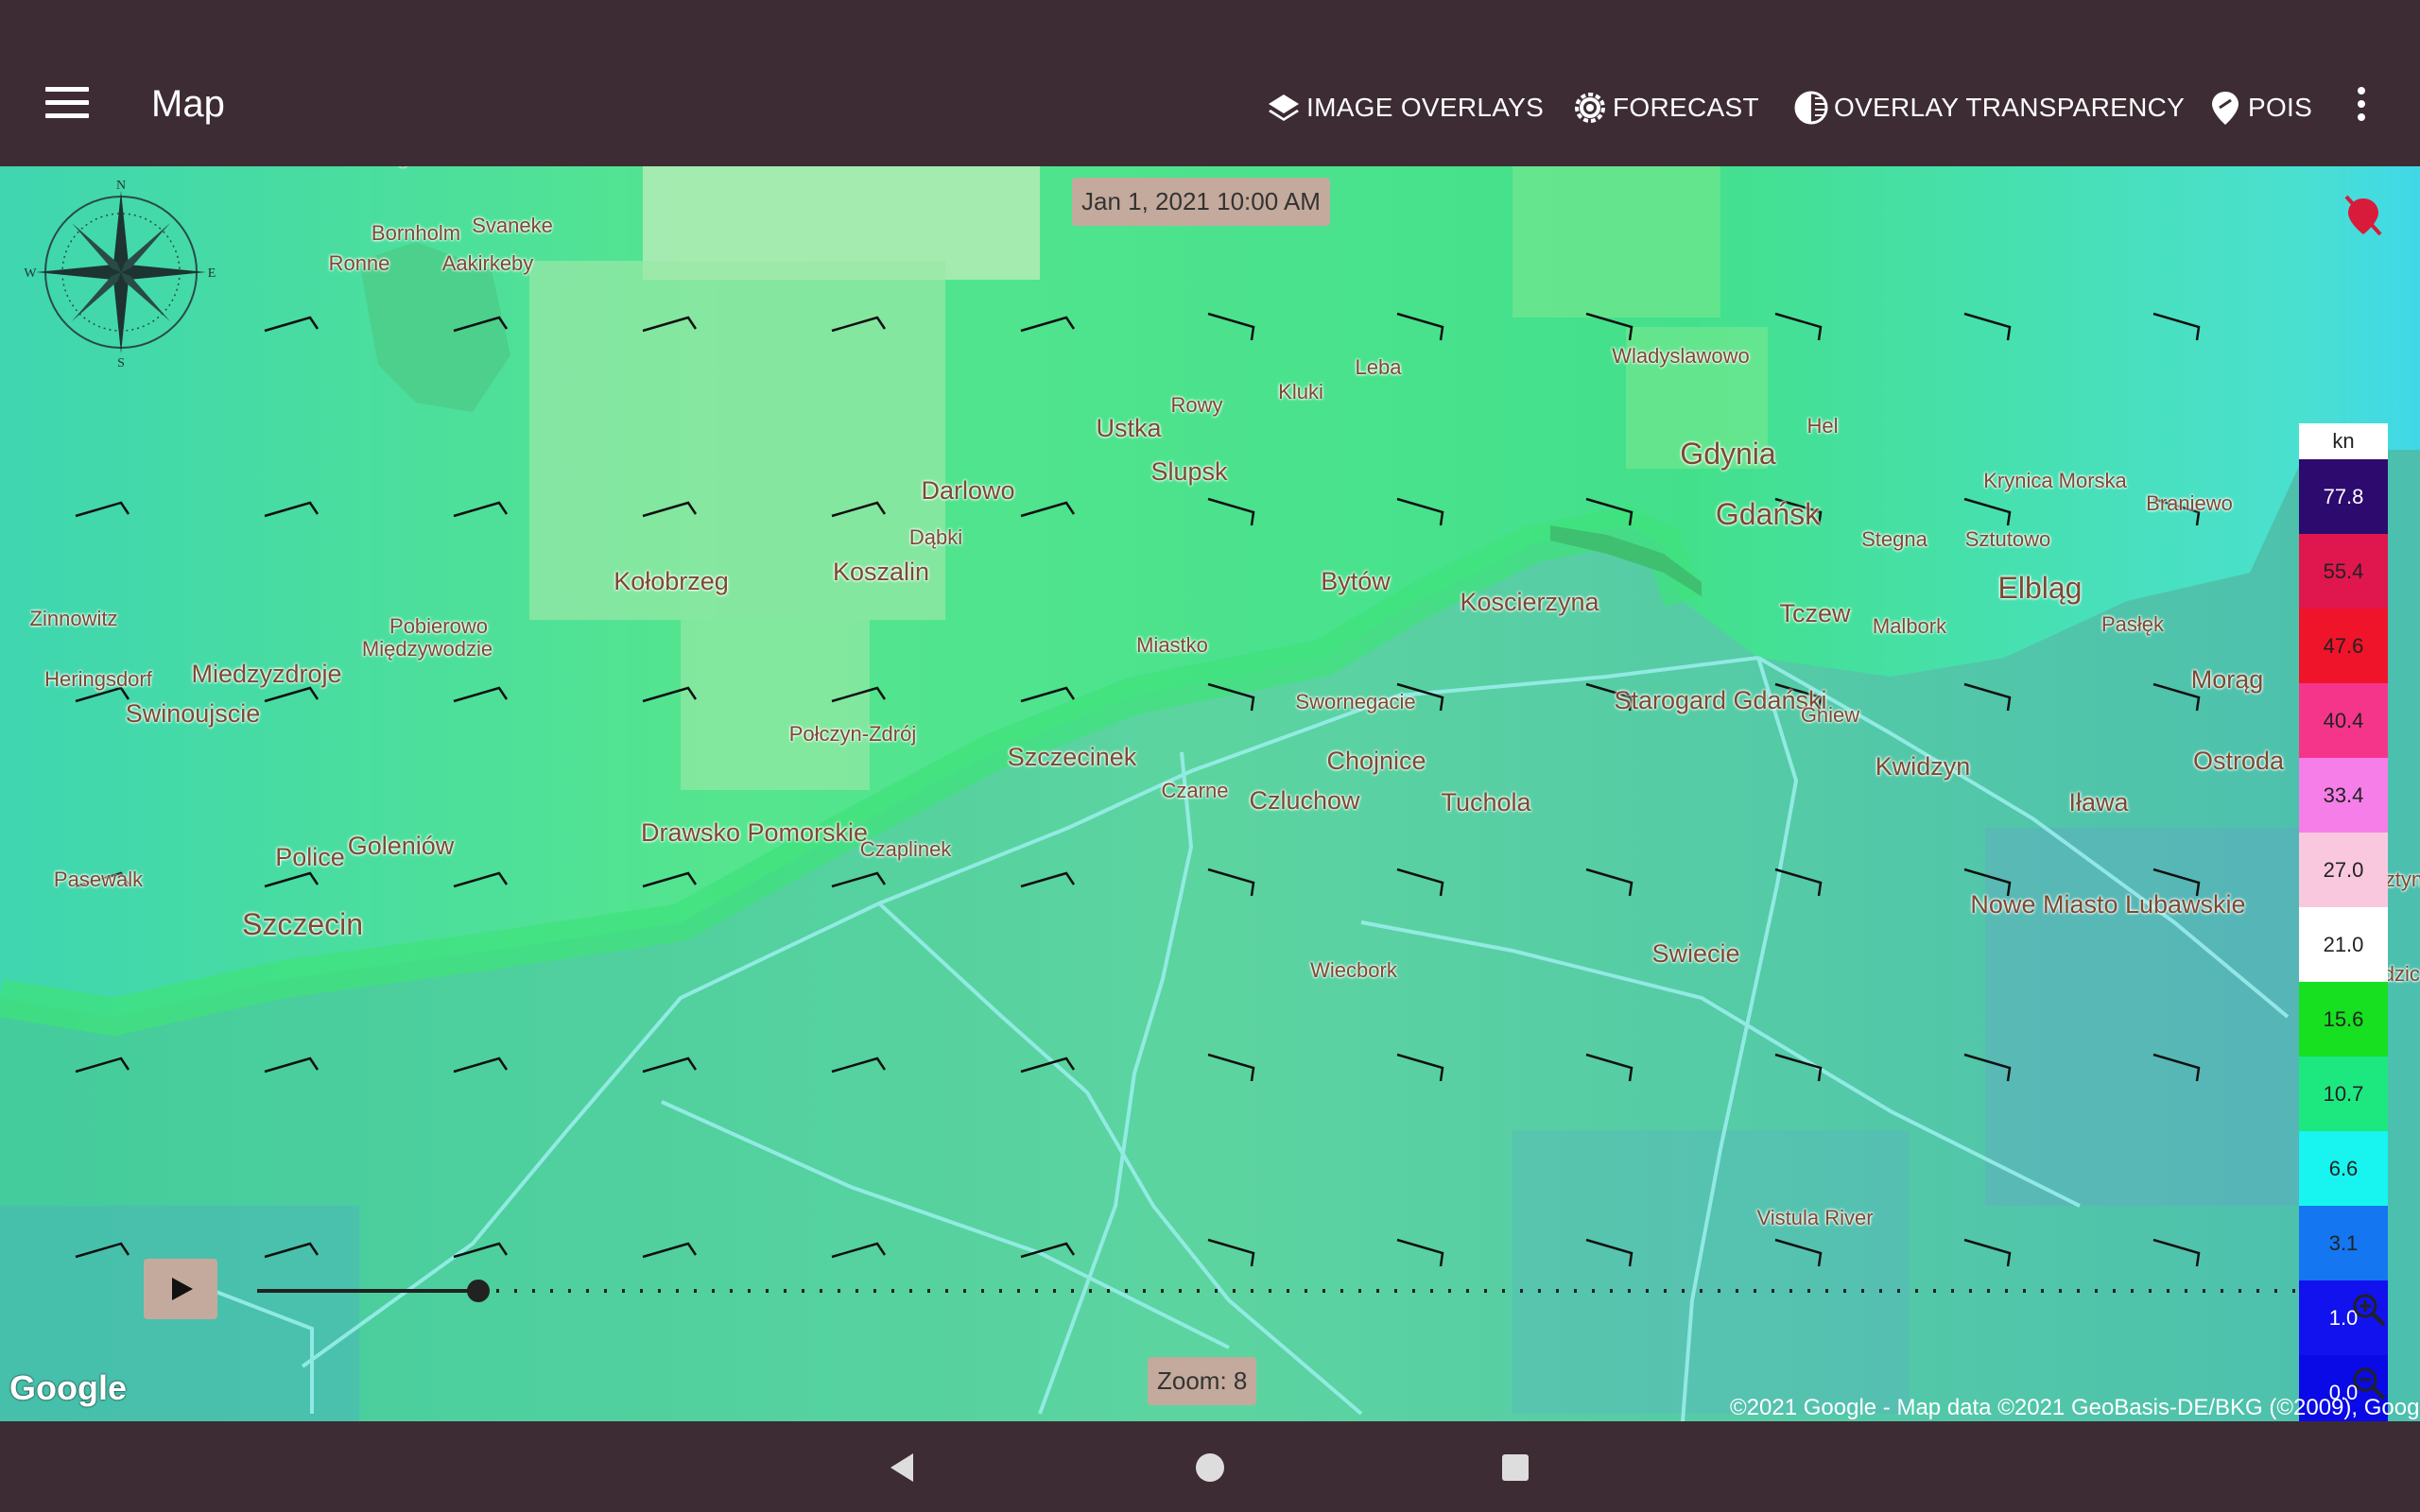  What do you see at coordinates (99, 879) in the screenshot?
I see `place-label: Pasewalk` at bounding box center [99, 879].